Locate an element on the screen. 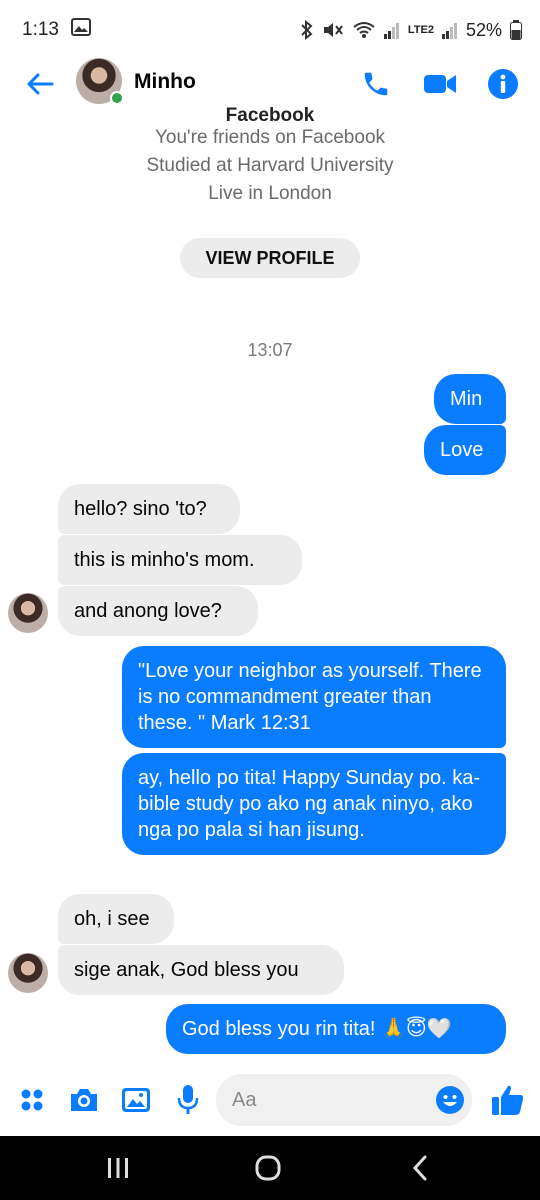  back-arrow-icon is located at coordinates (40, 84).